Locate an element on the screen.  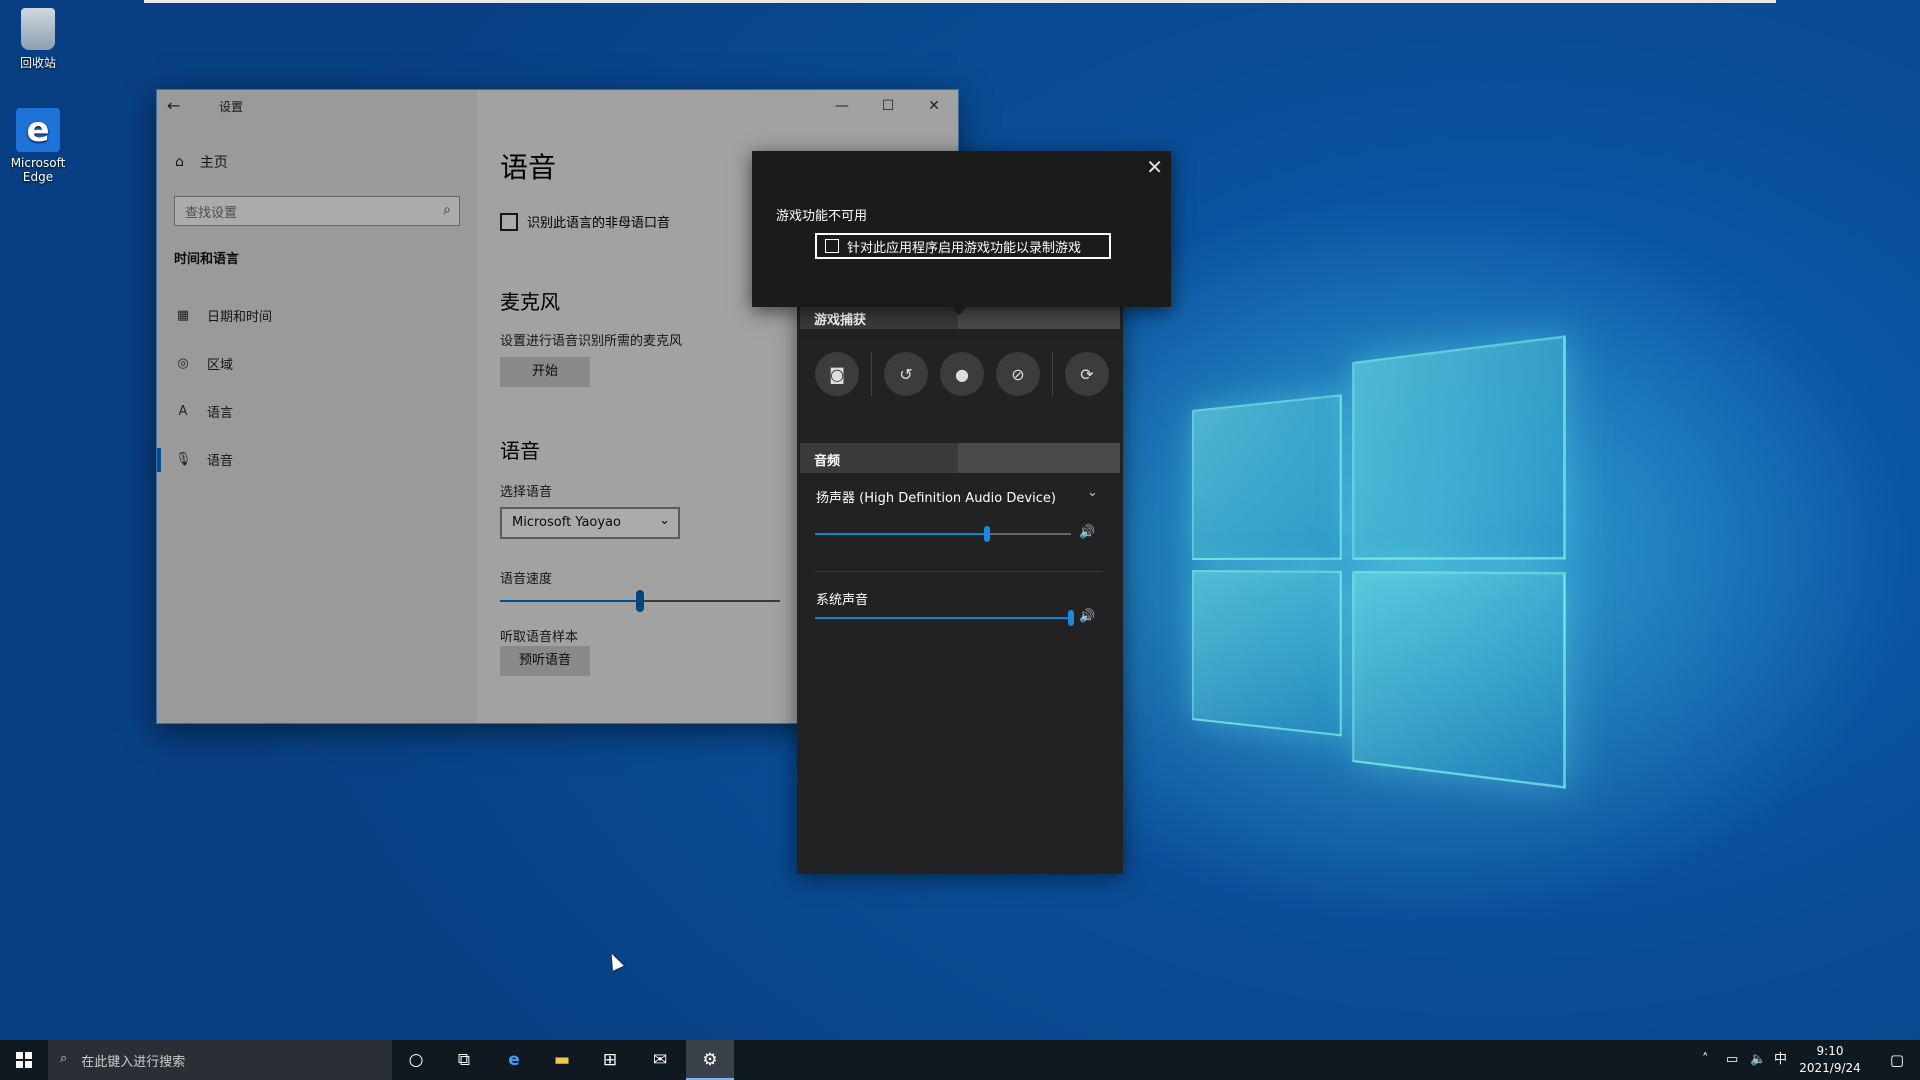
page-title: 语音 is located at coordinates (528, 167).